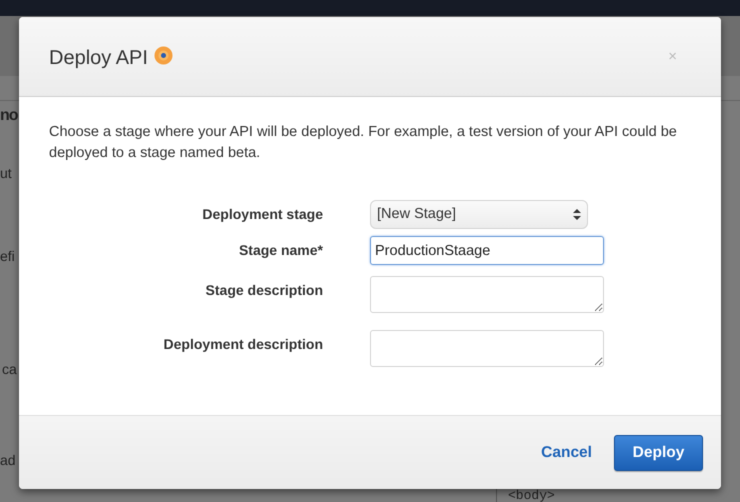 The height and width of the screenshot is (502, 740). I want to click on modal-title: Deploy API, so click(98, 58).